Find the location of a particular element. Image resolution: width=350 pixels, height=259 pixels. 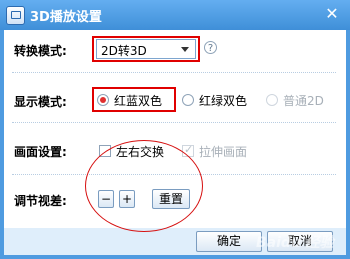

app-icon is located at coordinates (15, 15).